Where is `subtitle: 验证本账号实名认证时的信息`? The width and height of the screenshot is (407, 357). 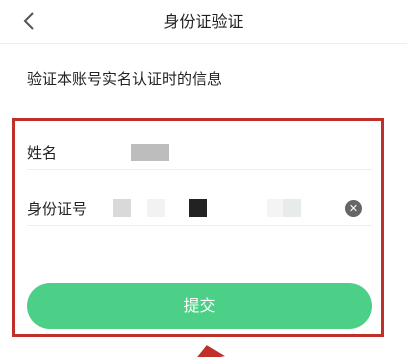 subtitle: 验证本账号实名认证时的信息 is located at coordinates (125, 79).